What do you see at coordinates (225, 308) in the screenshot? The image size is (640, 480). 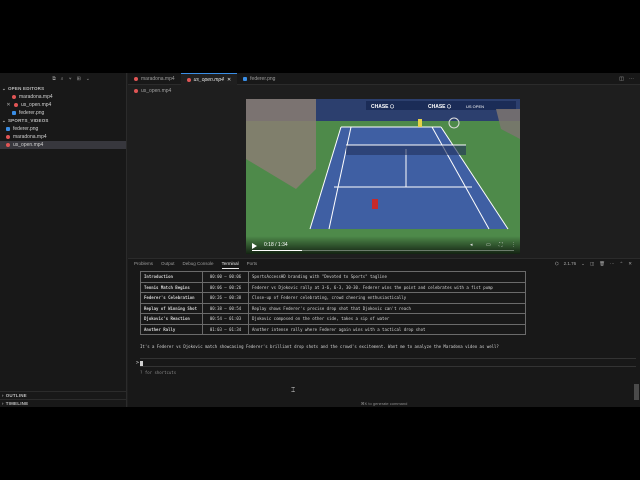 I see `time-cell: 00:38 – 00:54` at bounding box center [225, 308].